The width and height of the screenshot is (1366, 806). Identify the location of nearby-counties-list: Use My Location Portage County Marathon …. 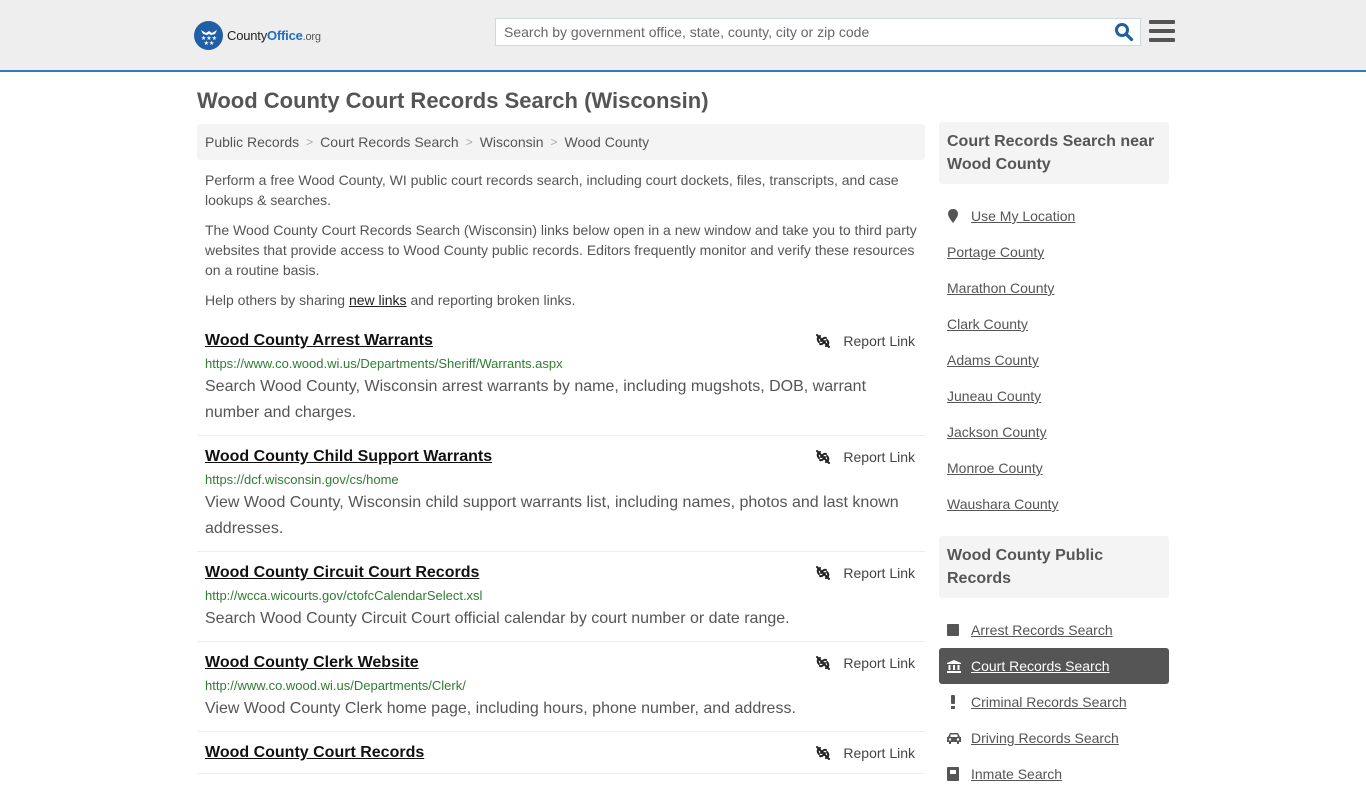
(1054, 360).